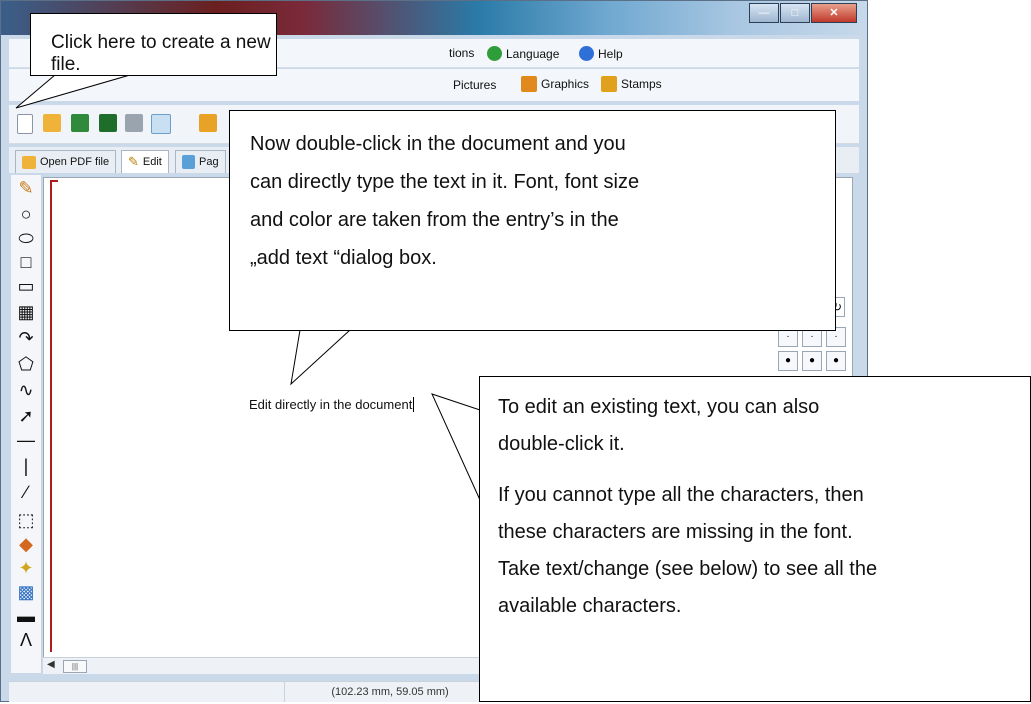 Image resolution: width=1031 pixels, height=704 pixels. I want to click on tab-open-pdf-file-label: Open PDF file, so click(75, 162).